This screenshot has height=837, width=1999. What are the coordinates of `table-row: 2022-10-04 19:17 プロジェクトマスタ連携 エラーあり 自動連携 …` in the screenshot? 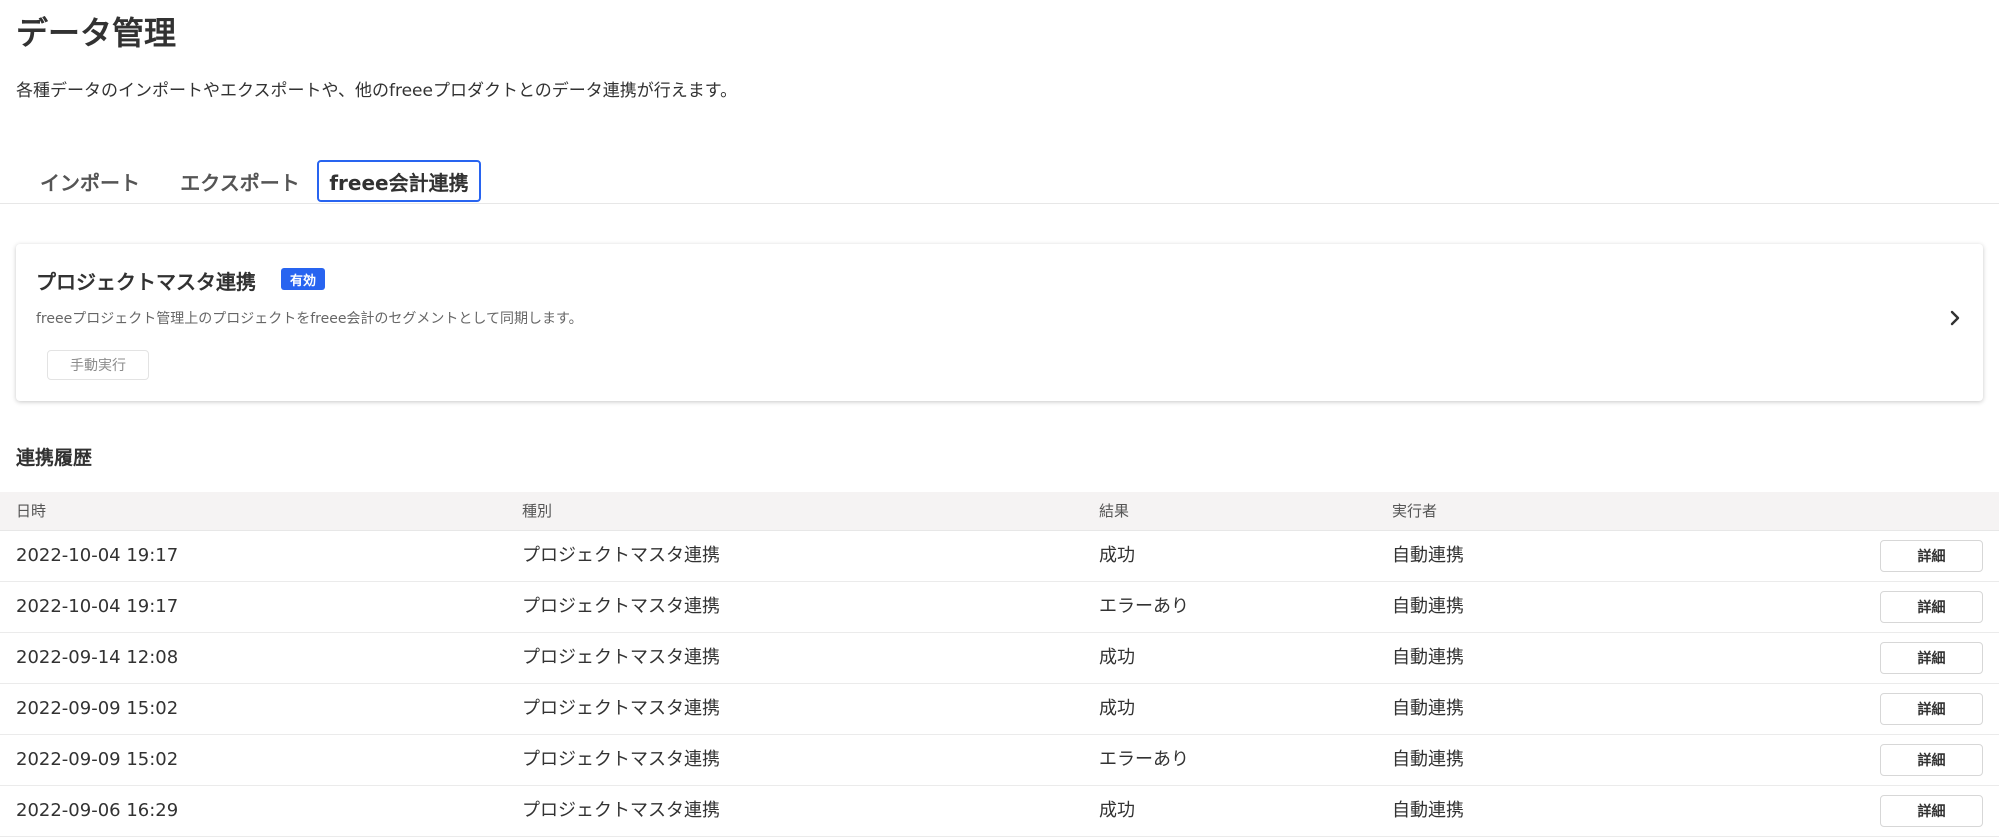 It's located at (999, 607).